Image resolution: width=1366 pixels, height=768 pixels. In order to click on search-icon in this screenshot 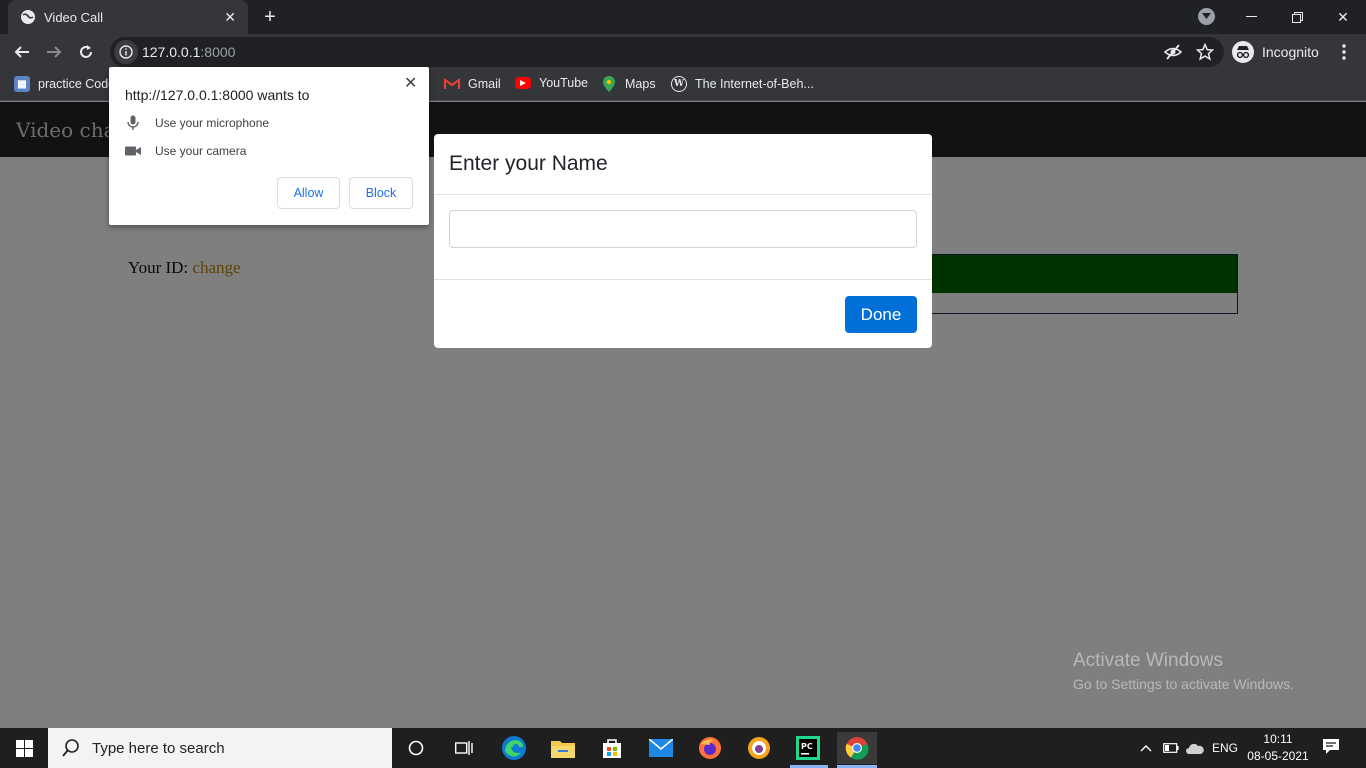, I will do `click(70, 748)`.